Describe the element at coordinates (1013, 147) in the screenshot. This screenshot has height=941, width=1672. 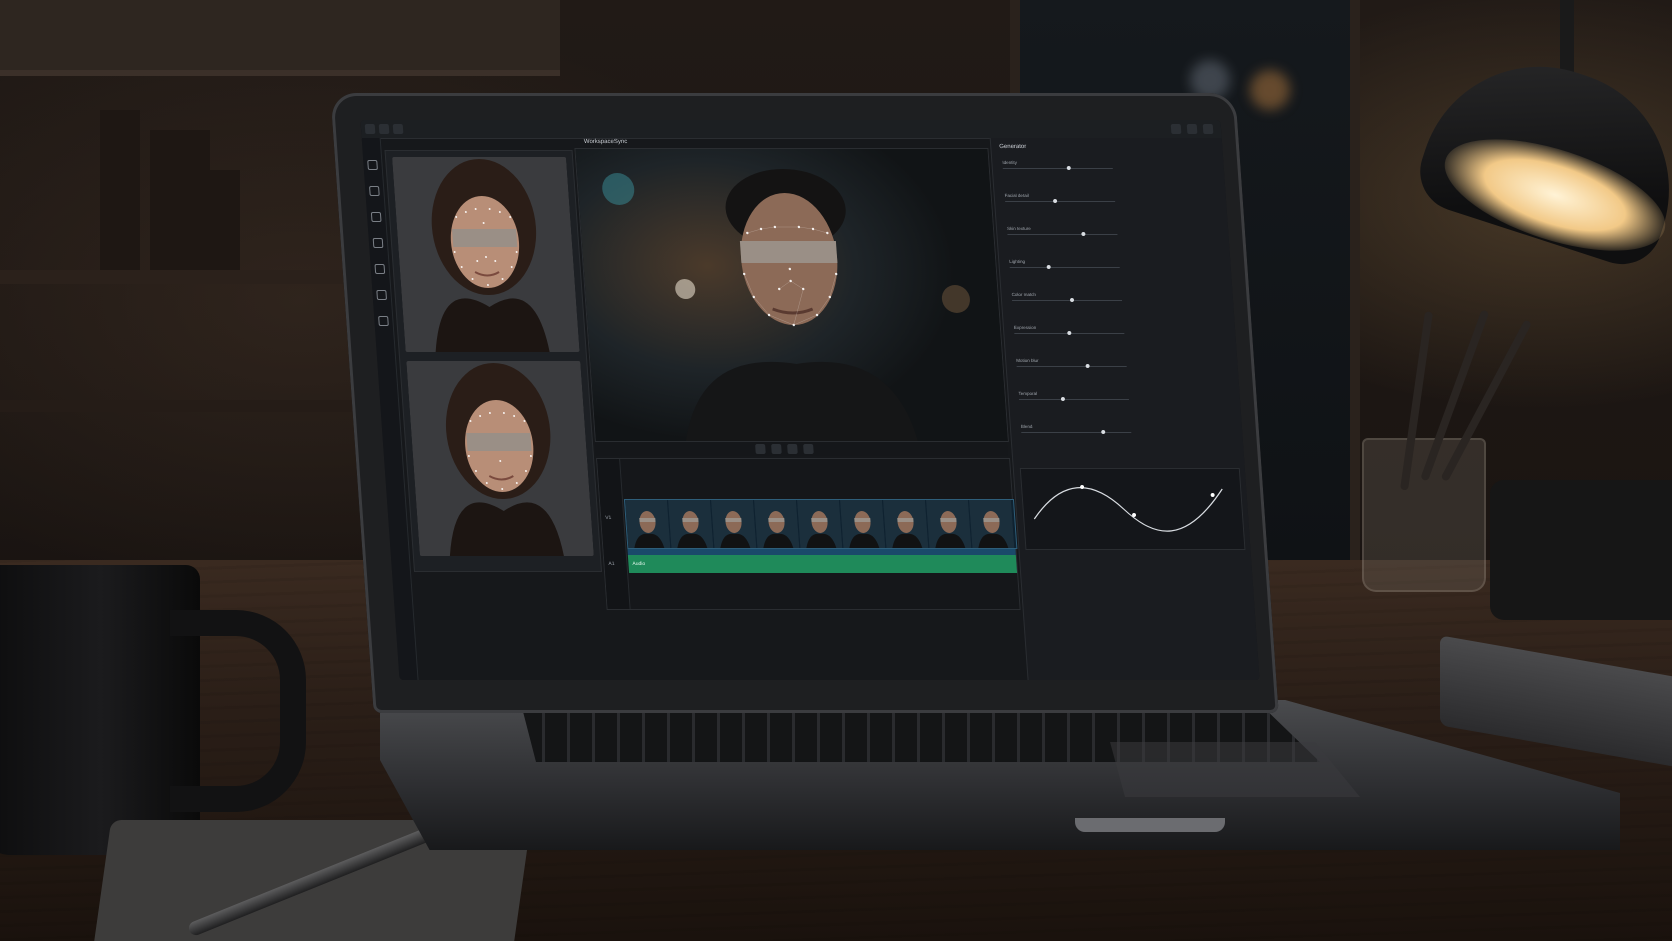
I see `panel-title: Generator` at that location.